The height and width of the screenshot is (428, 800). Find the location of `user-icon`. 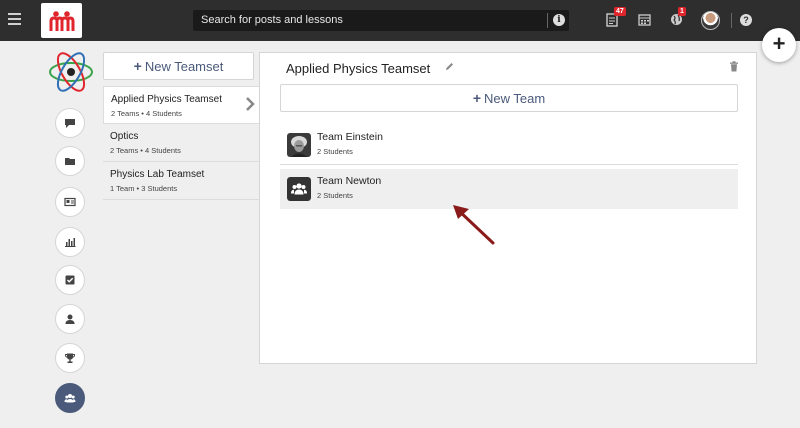

user-icon is located at coordinates (70, 319).